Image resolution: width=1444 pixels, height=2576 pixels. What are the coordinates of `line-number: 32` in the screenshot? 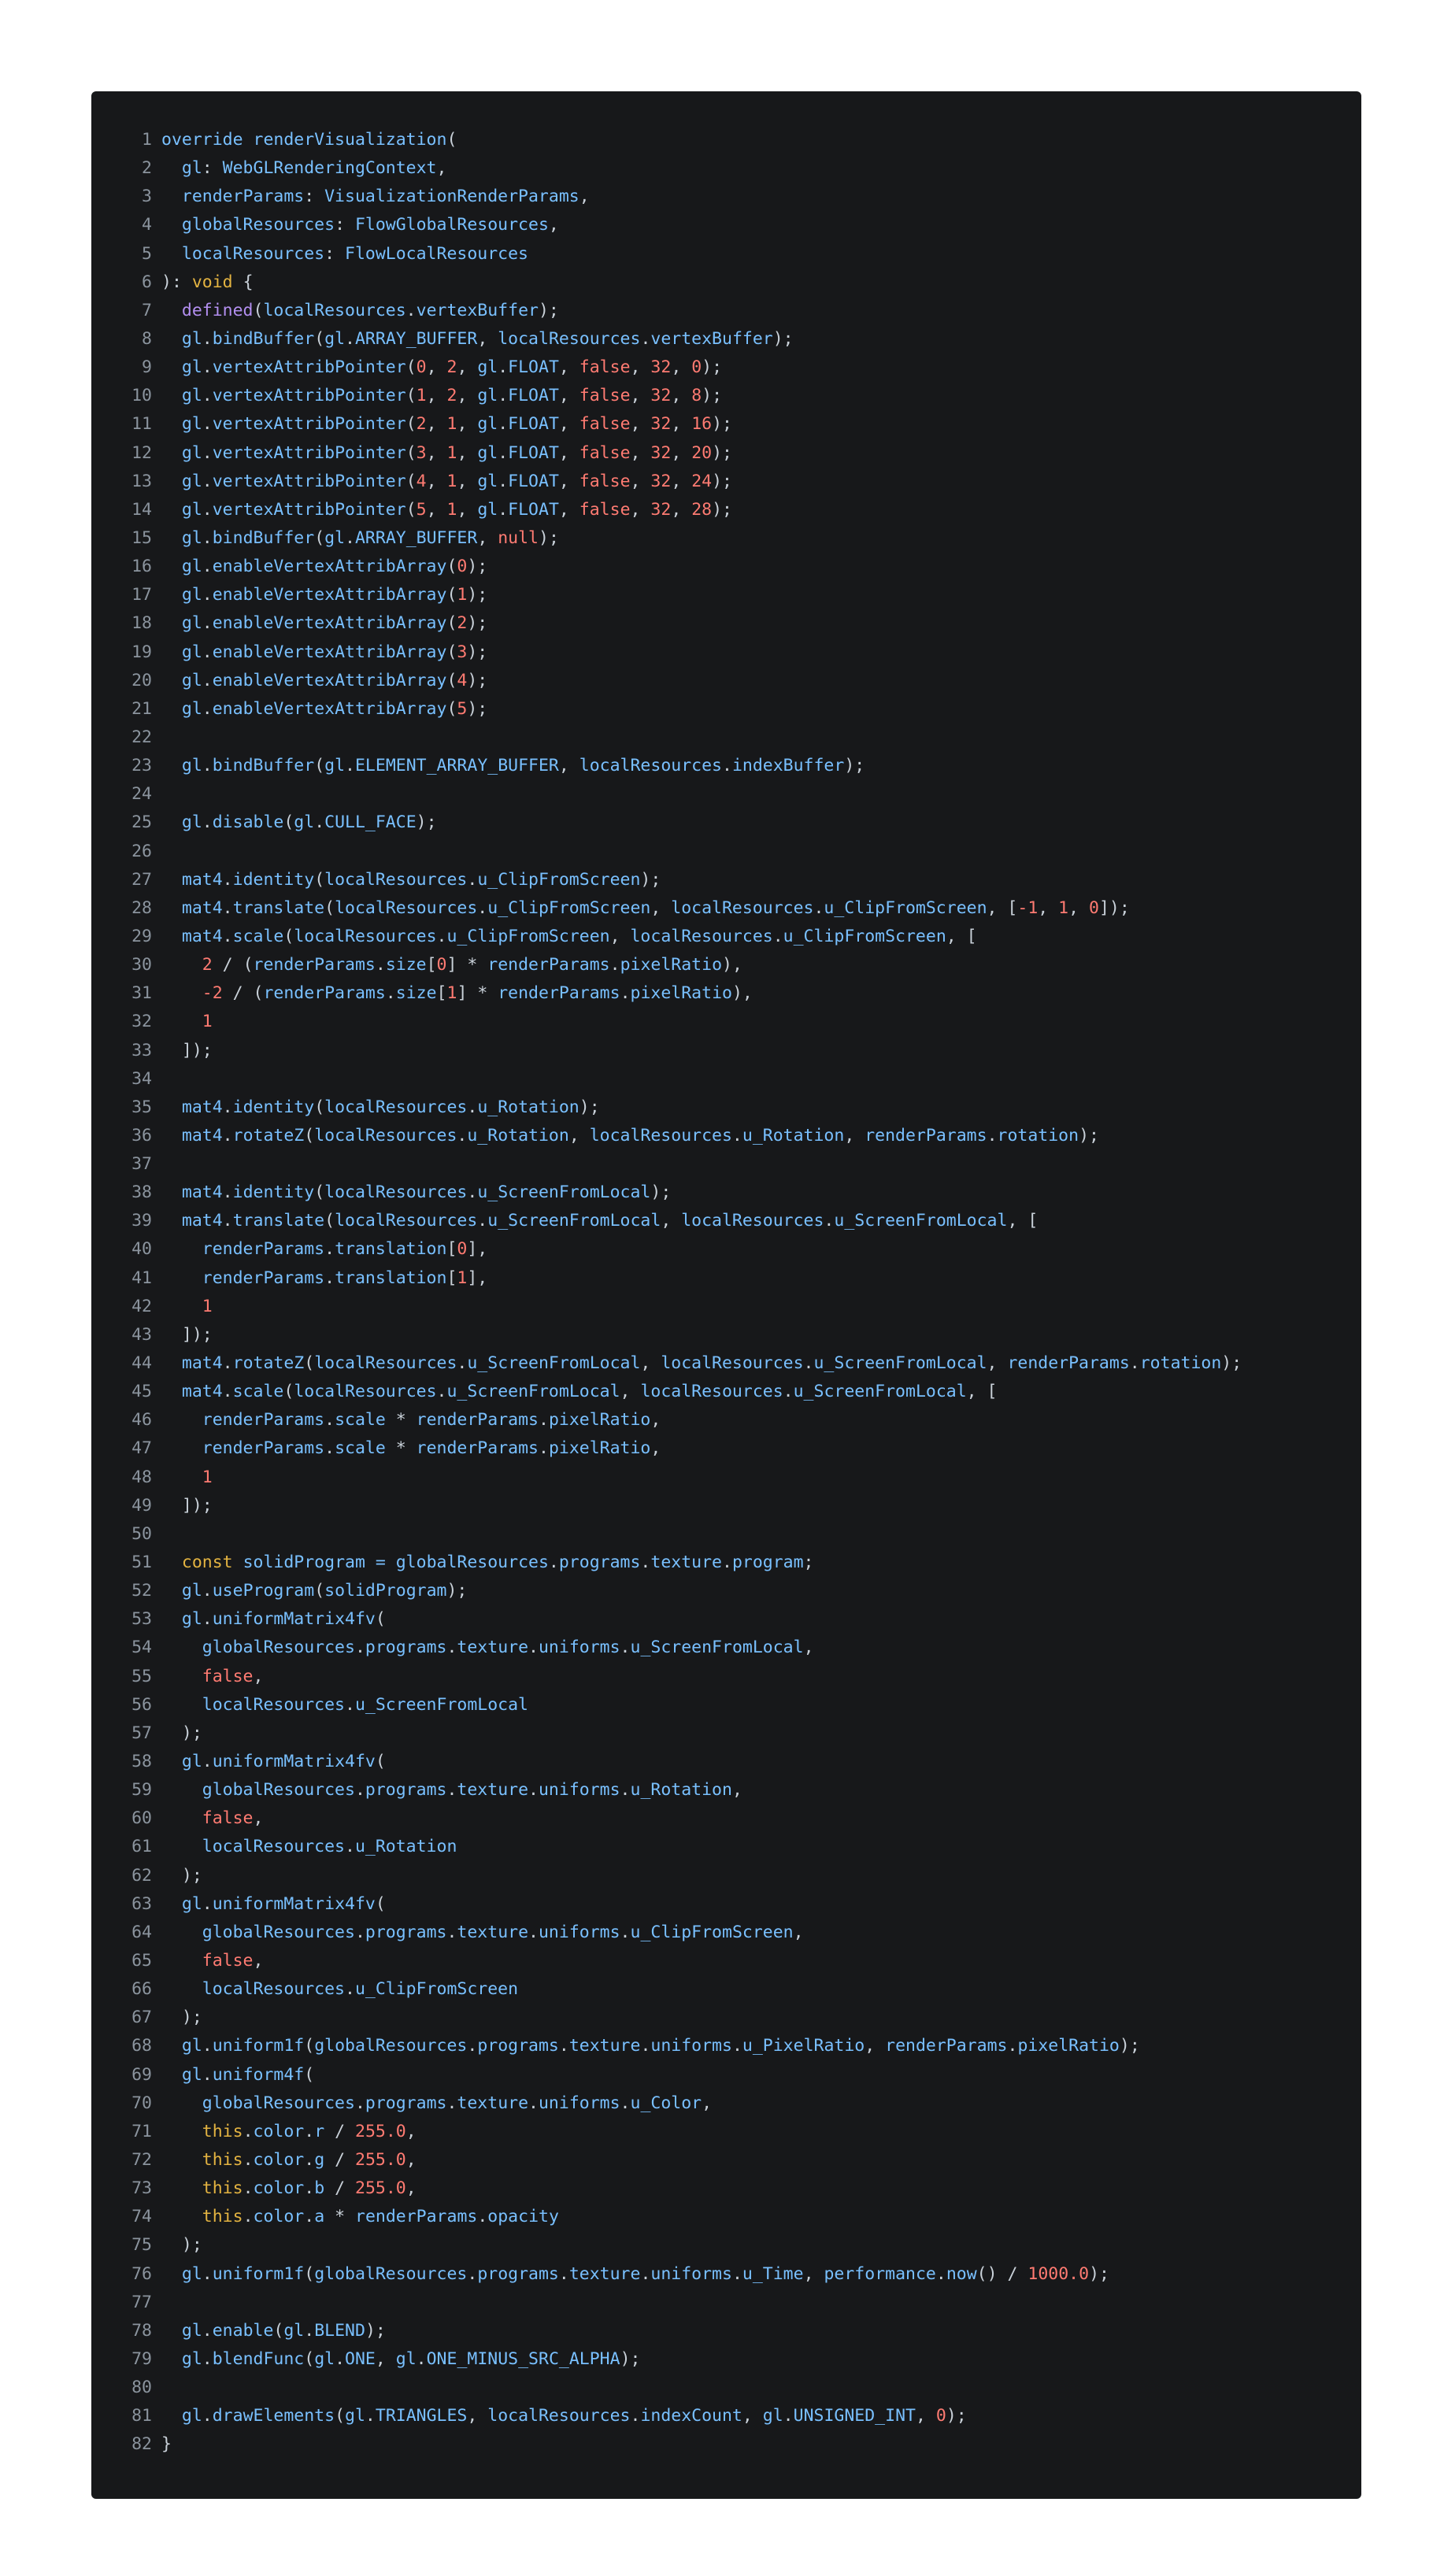 It's located at (141, 1022).